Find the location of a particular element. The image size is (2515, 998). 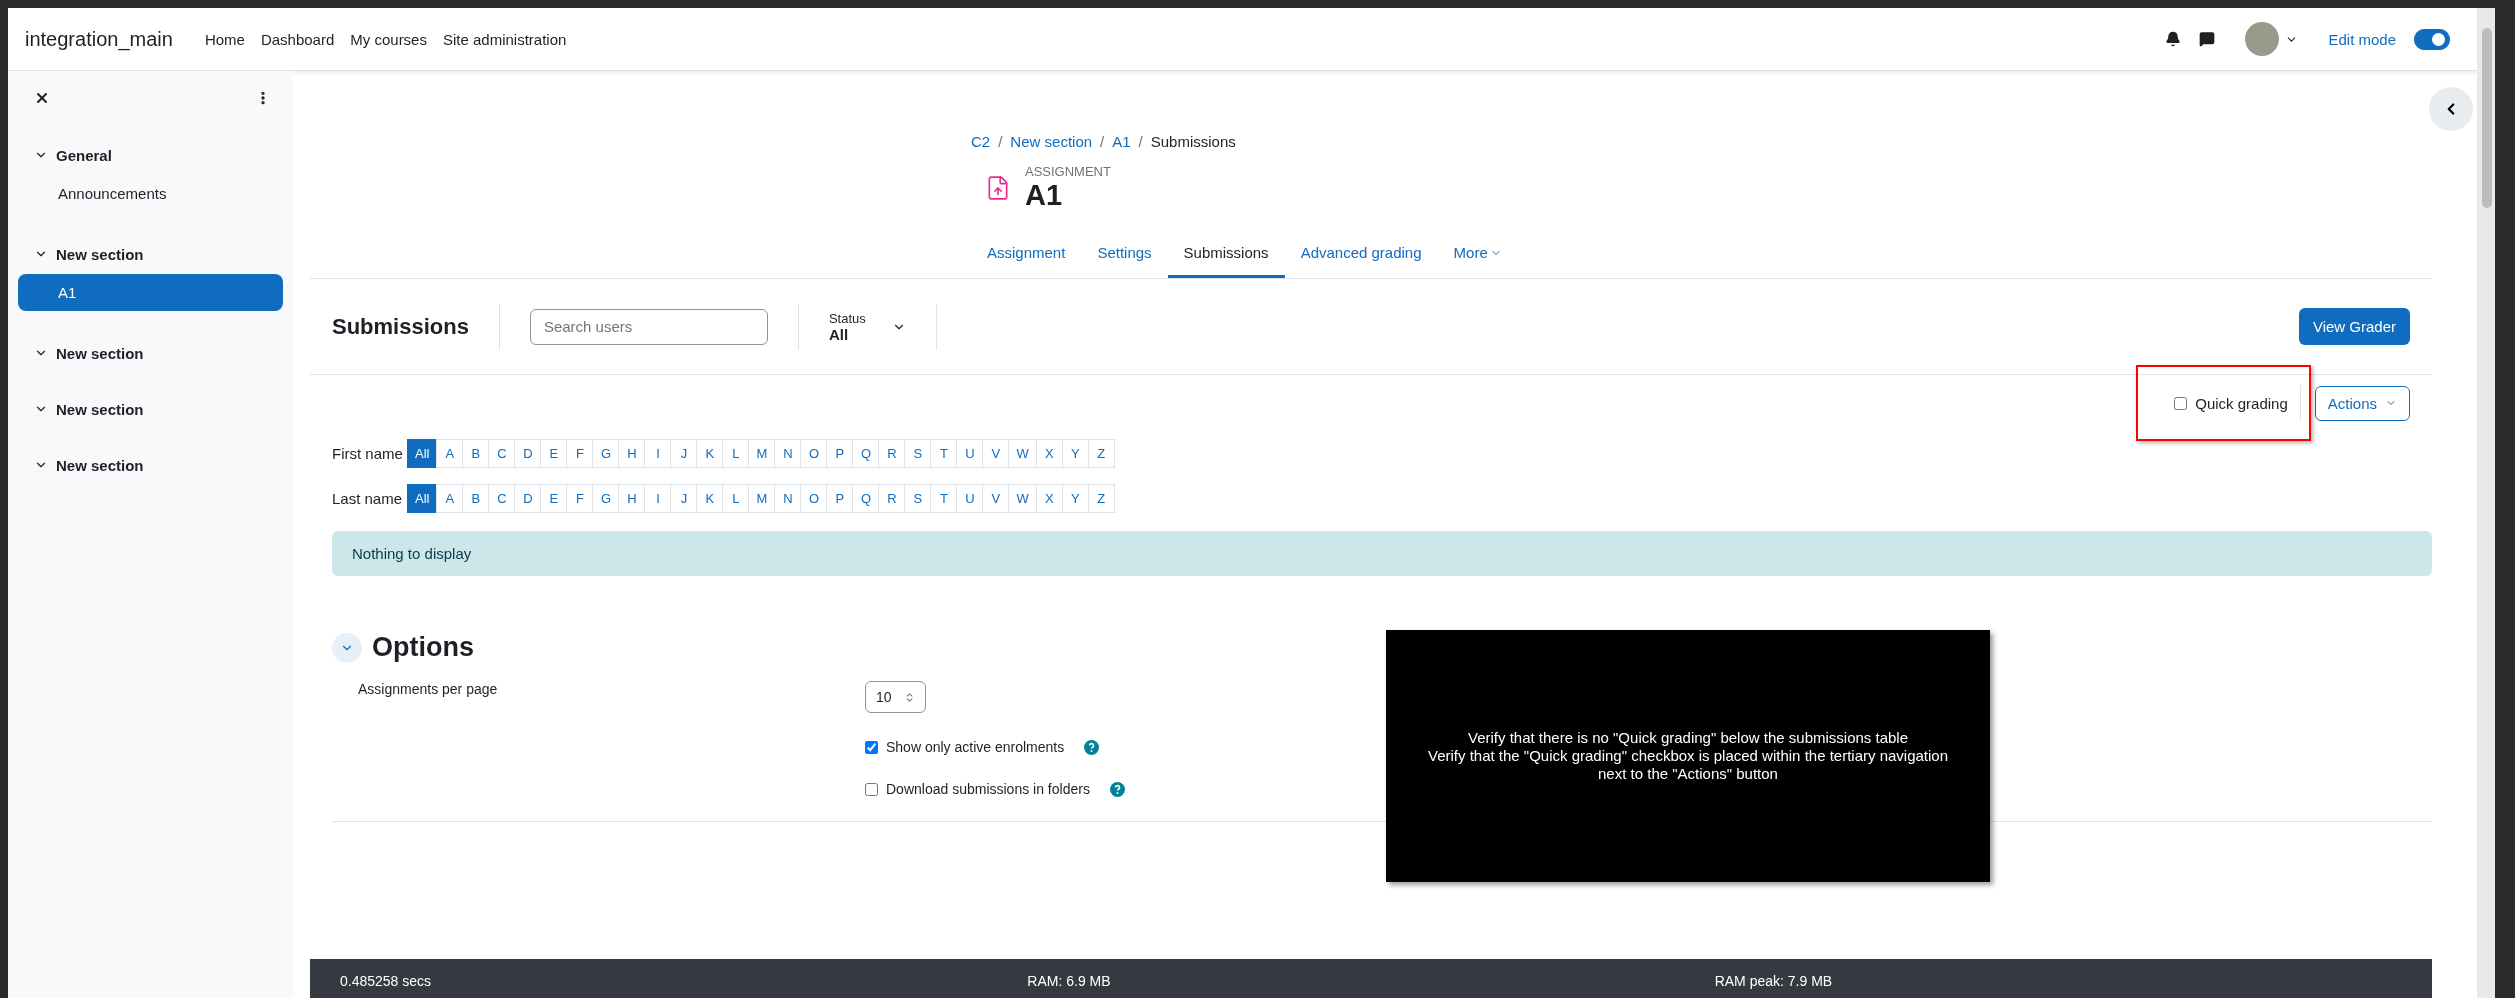

nav-tab: More is located at coordinates (1477, 255).